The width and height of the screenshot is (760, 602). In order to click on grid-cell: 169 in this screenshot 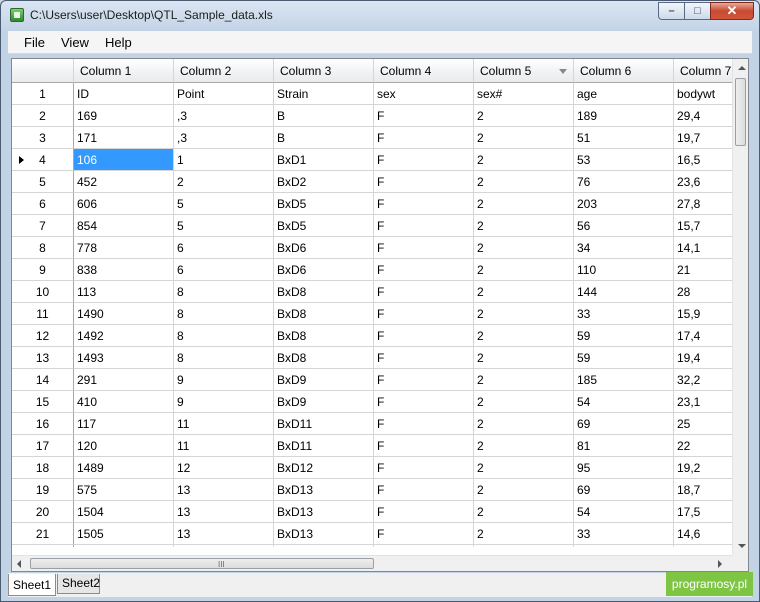, I will do `click(124, 116)`.